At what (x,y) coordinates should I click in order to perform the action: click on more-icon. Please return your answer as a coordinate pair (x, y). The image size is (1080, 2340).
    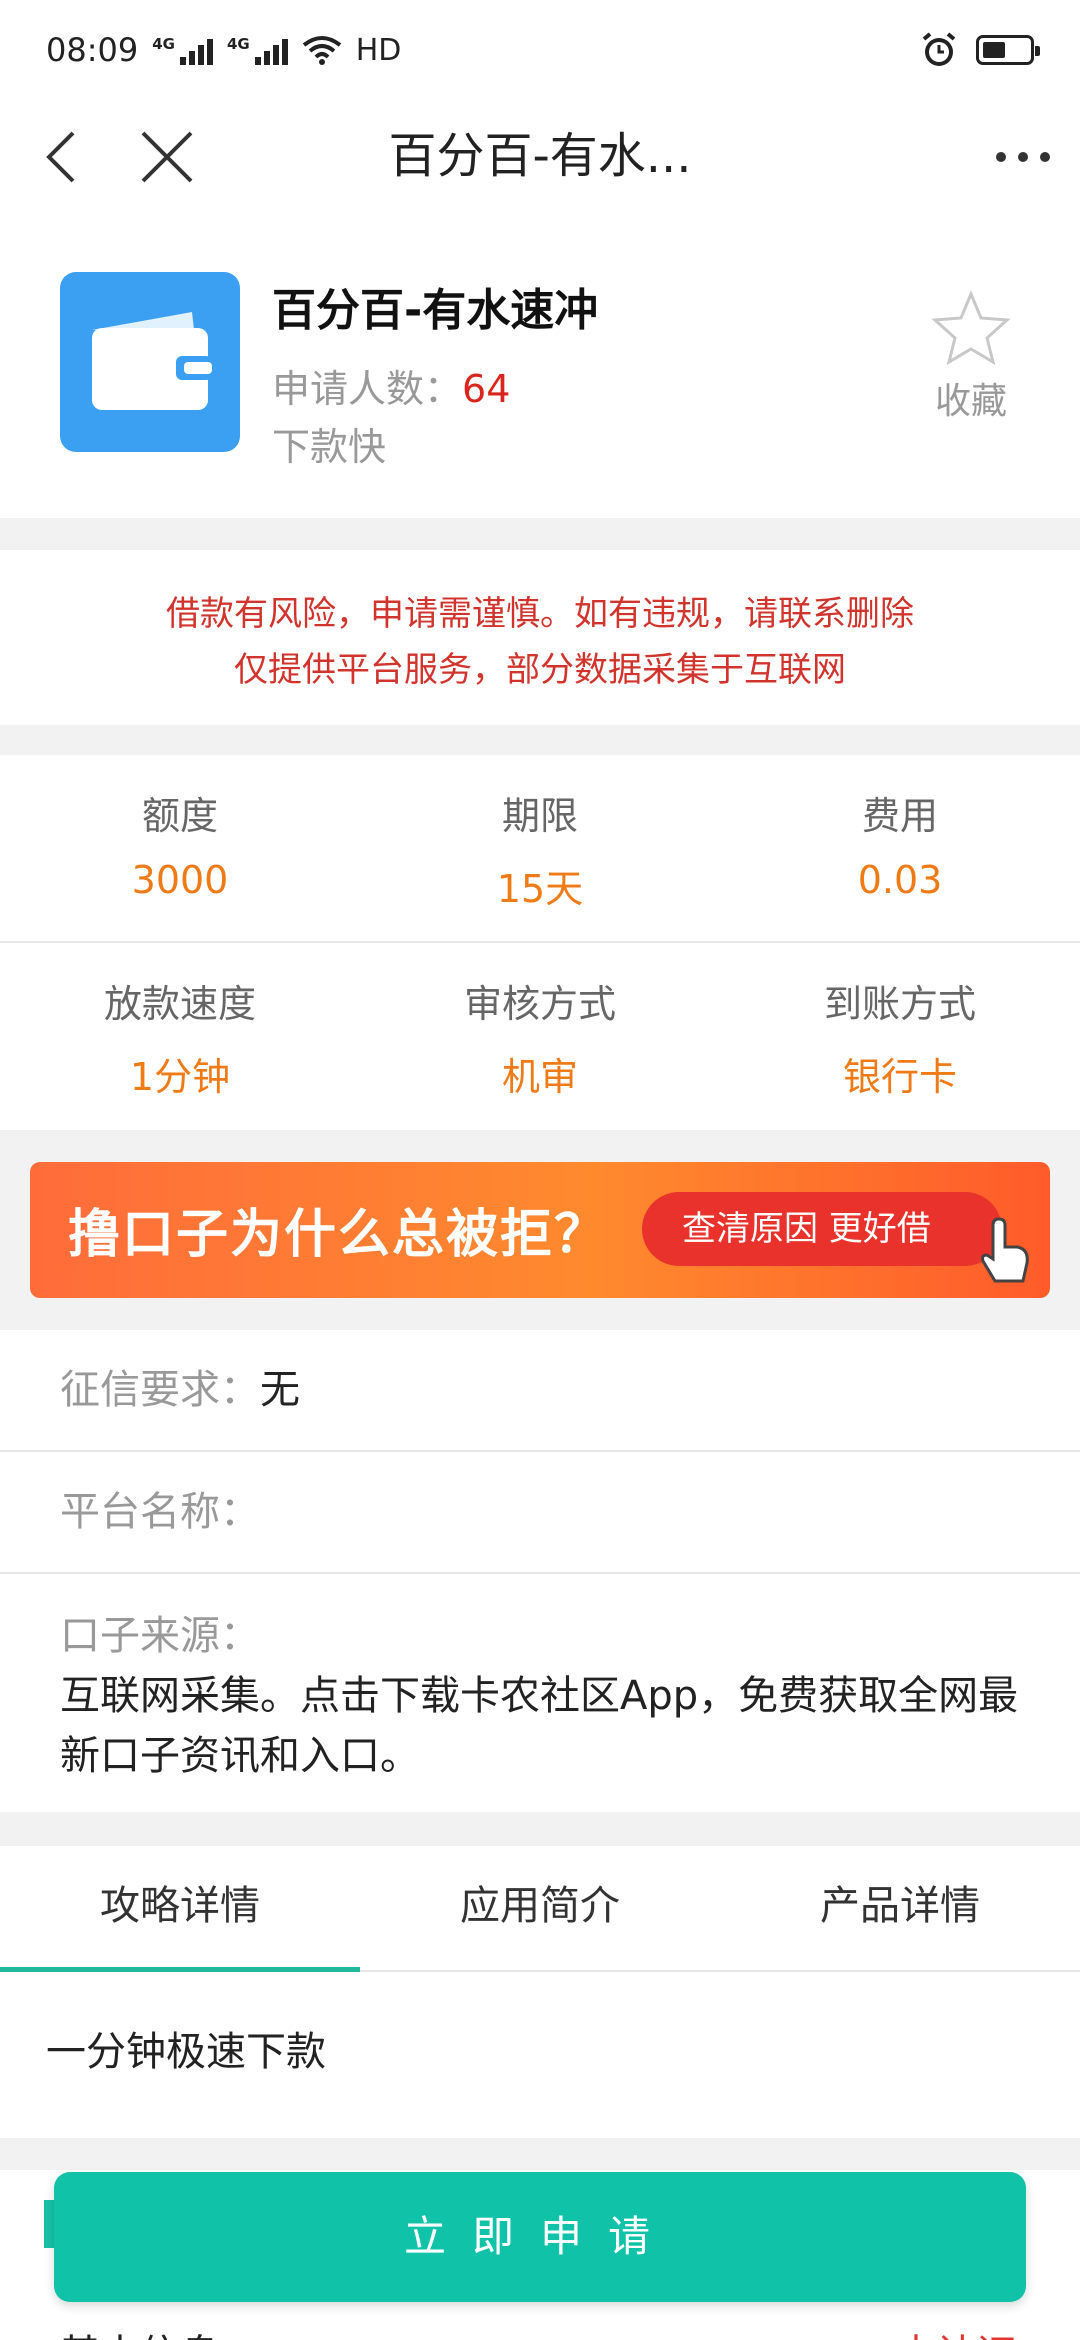
    Looking at the image, I should click on (1023, 157).